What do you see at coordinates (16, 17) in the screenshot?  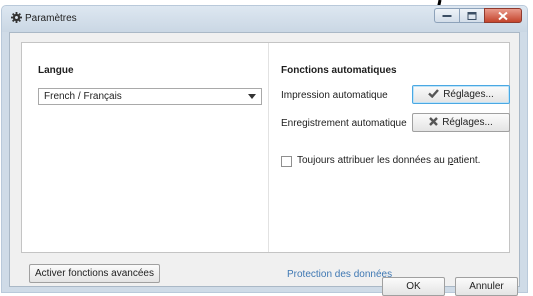 I see `gear-icon` at bounding box center [16, 17].